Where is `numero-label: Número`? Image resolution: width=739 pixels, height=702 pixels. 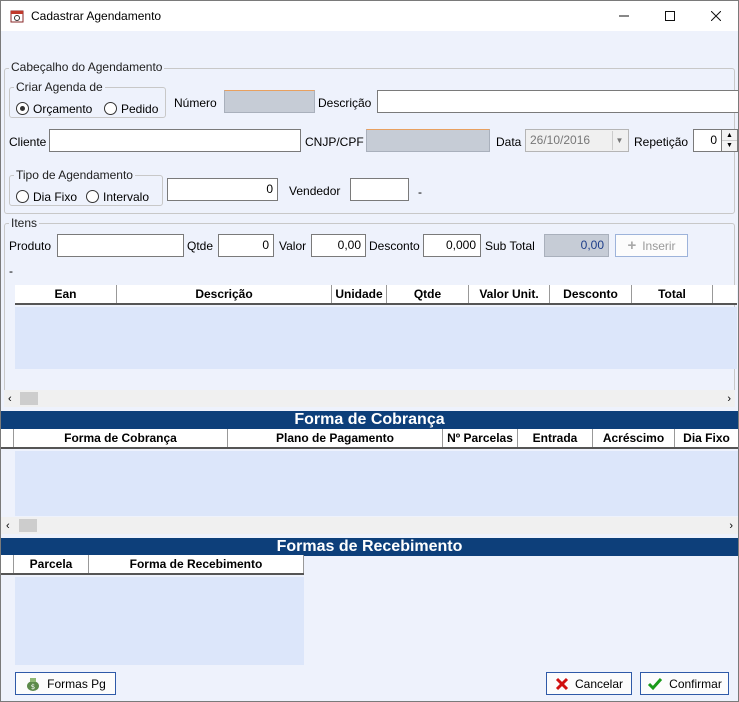
numero-label: Número is located at coordinates (195, 103).